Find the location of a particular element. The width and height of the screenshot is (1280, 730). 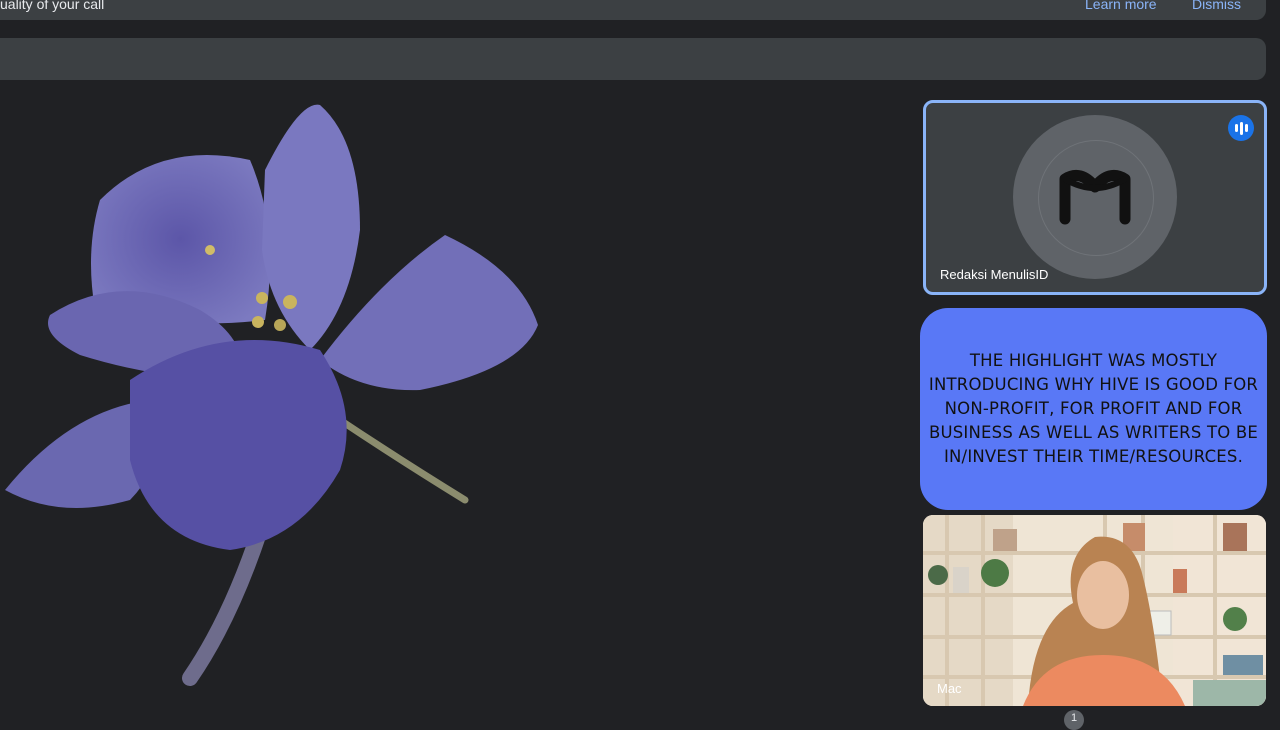

learn-more-link: Learn more is located at coordinates (1121, 6).